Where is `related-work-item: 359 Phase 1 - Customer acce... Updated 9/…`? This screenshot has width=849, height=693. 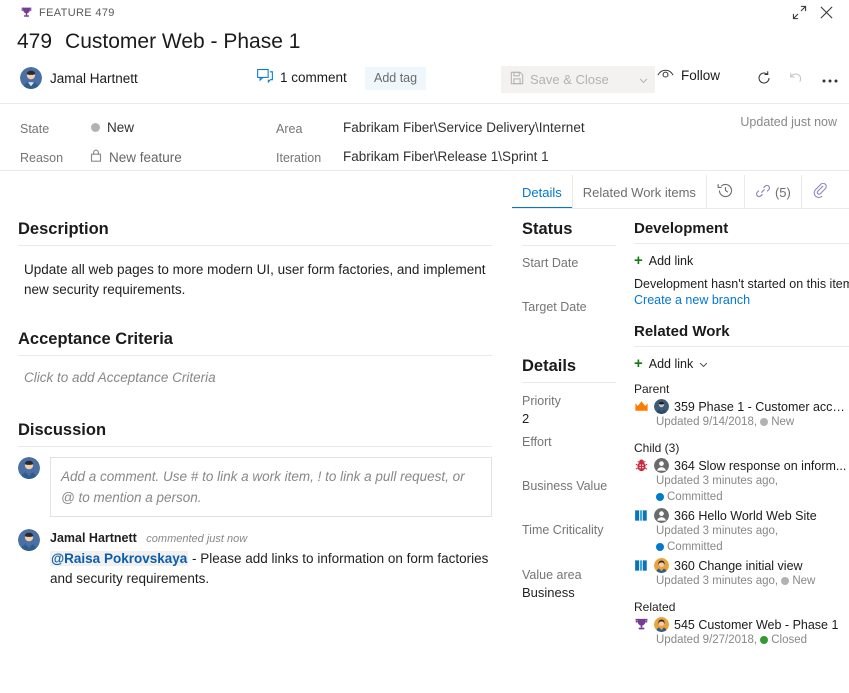
related-work-item: 359 Phase 1 - Customer acce... Updated 9/… is located at coordinates (741, 414).